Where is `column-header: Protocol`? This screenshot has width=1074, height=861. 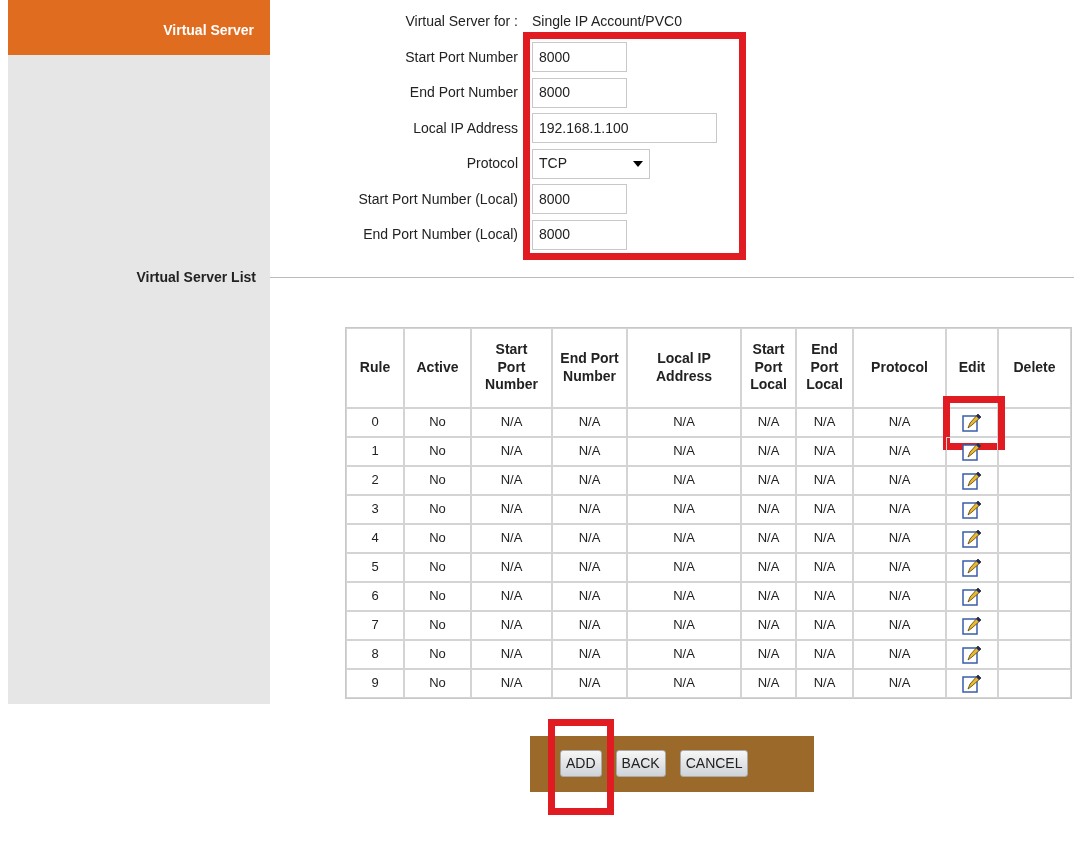
column-header: Protocol is located at coordinates (899, 367).